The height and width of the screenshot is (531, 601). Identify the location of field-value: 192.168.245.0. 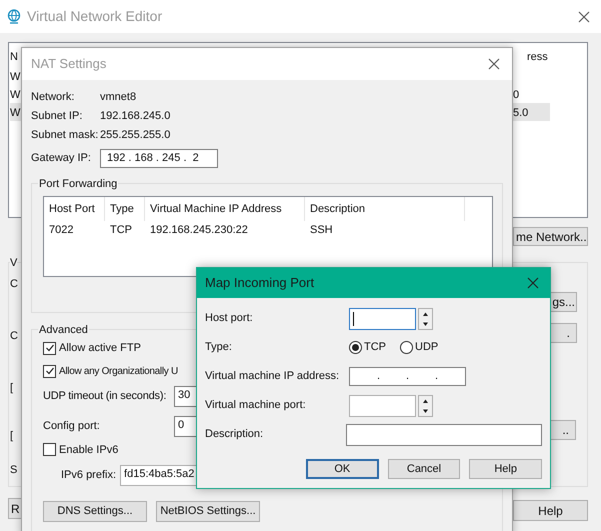
(135, 116).